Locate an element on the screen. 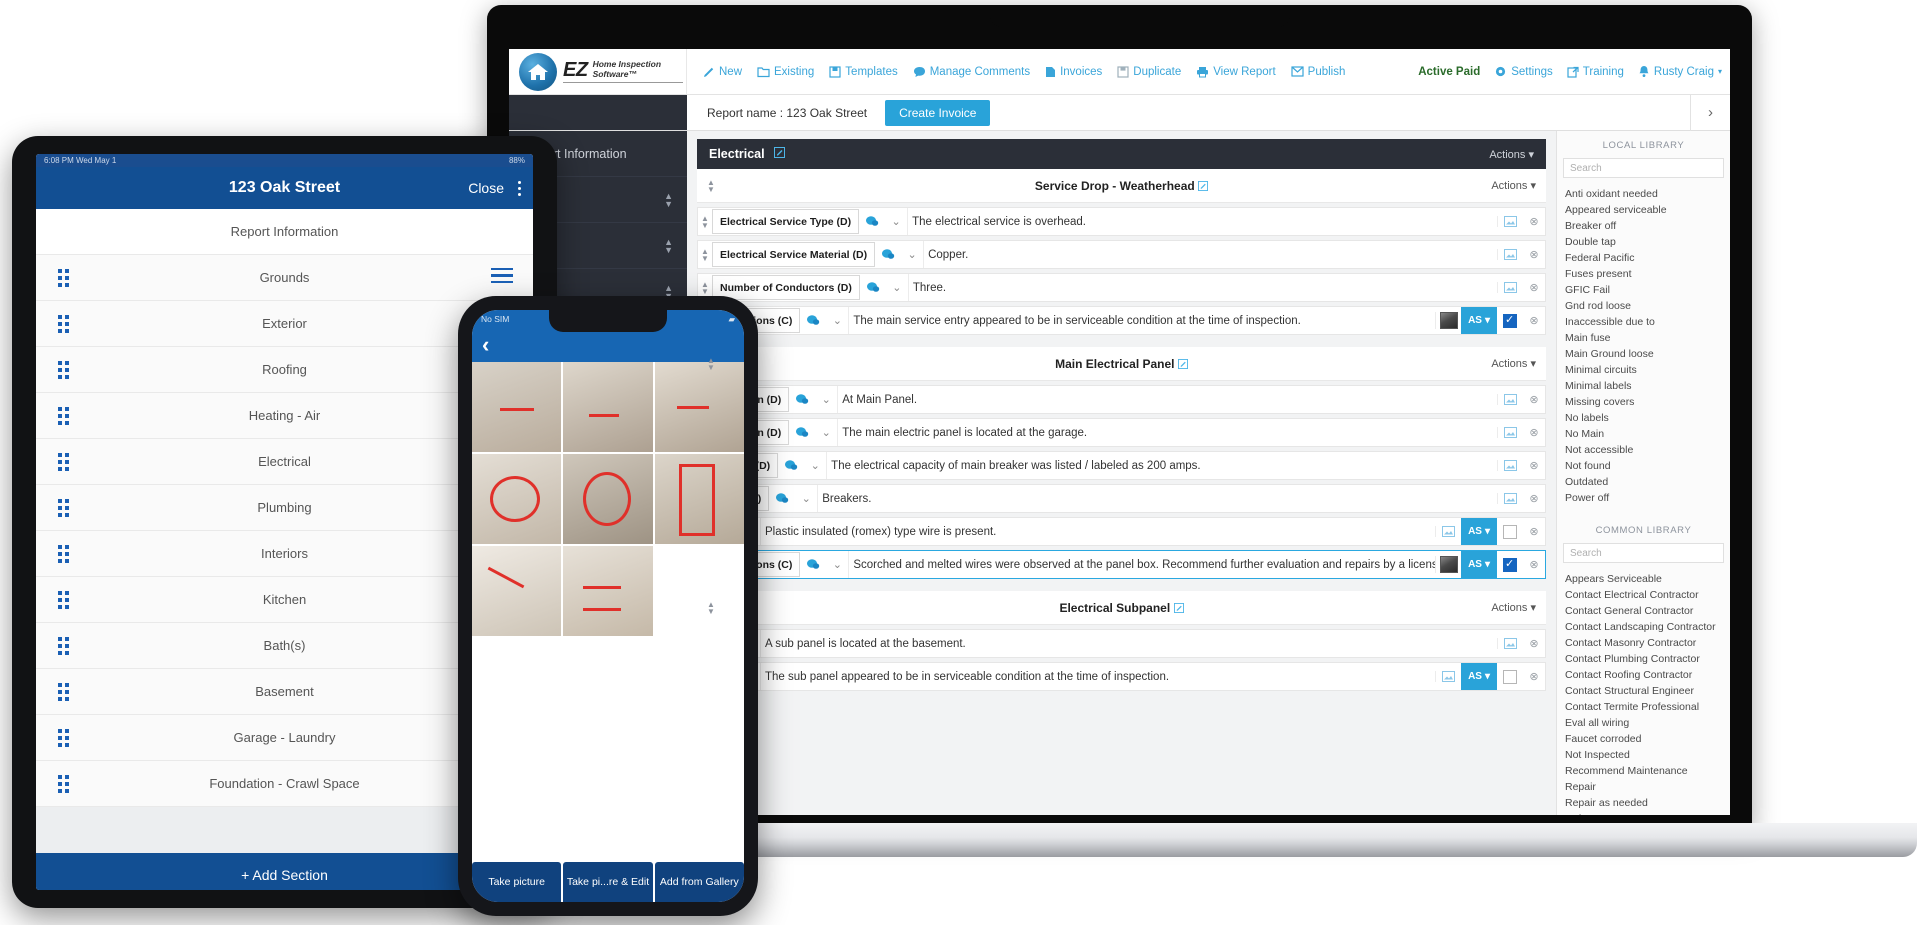 Image resolution: width=1920 pixels, height=925 pixels. list-item: Repair is located at coordinates (1647, 787).